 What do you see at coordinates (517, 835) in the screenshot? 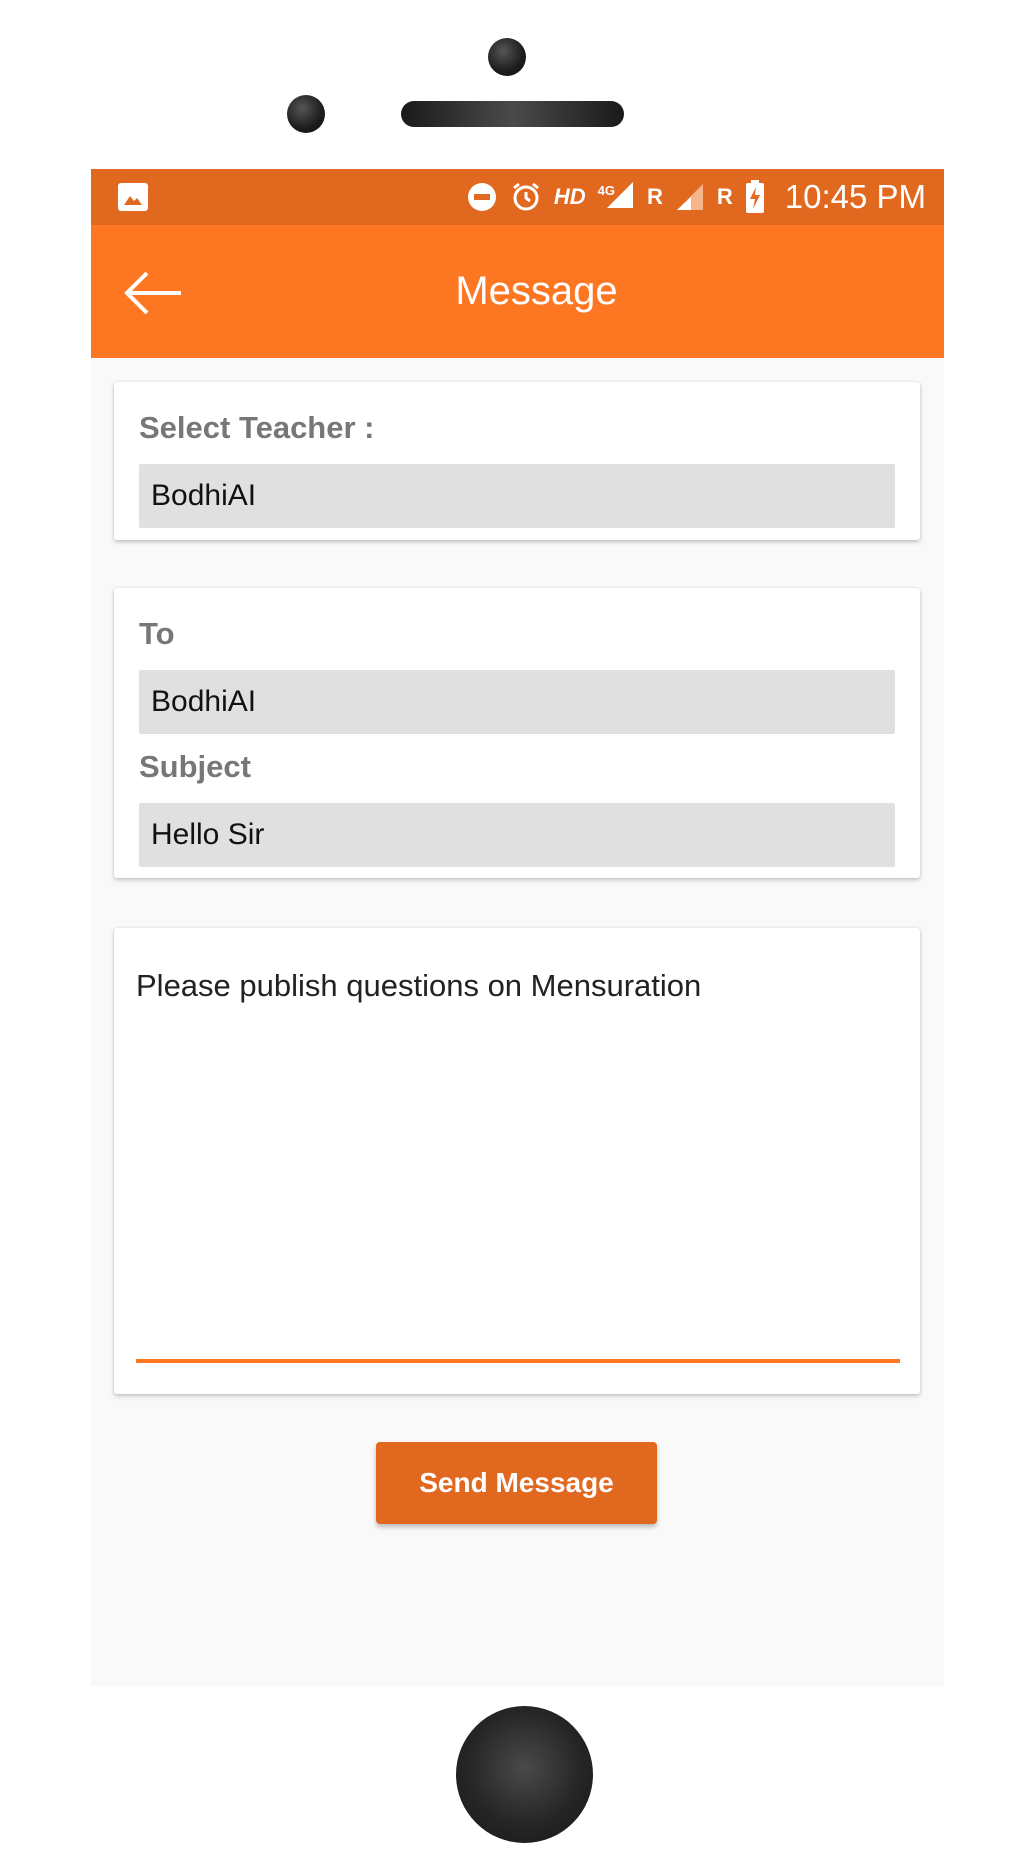
I see `subject-field: Hello Sir` at bounding box center [517, 835].